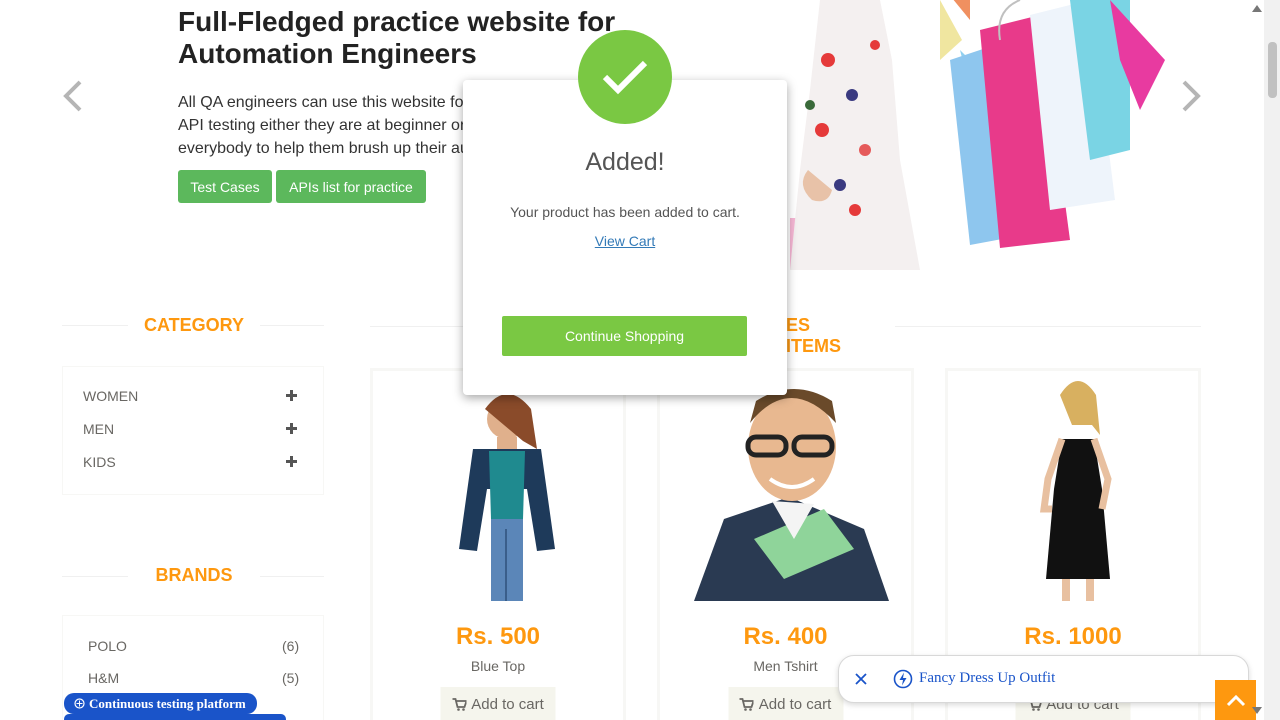  I want to click on product-card: Rs. 500 Blue Top Add to cart, so click(498, 544).